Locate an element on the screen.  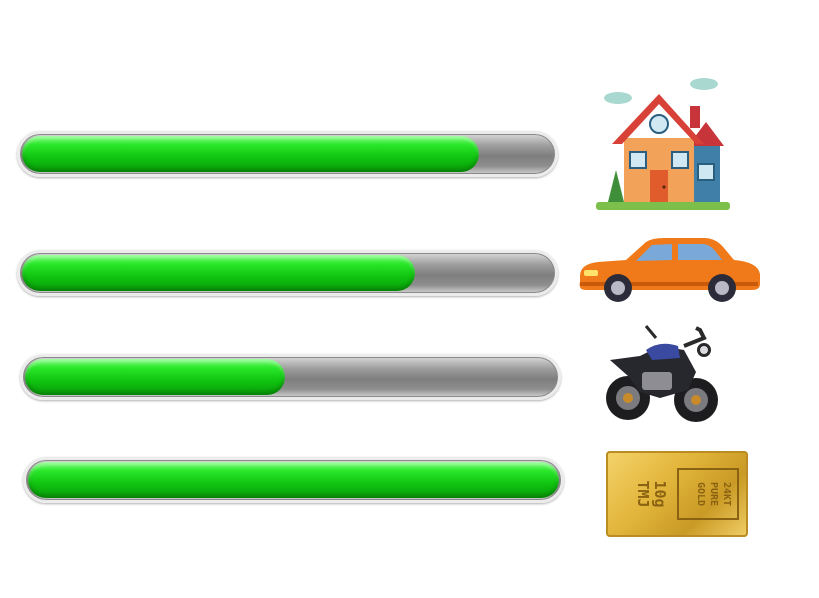
motorcycle-icon is located at coordinates (662, 373).